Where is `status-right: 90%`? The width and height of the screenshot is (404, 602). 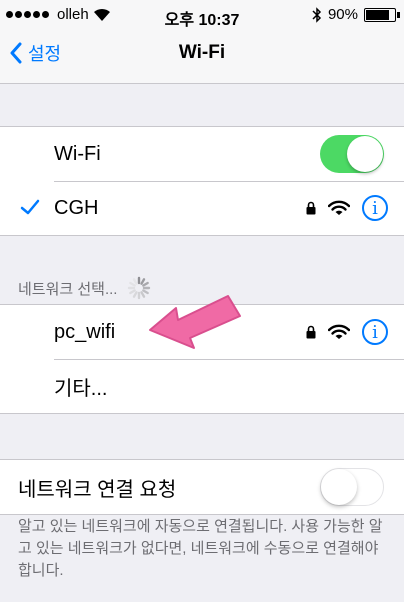 status-right: 90% is located at coordinates (356, 14).